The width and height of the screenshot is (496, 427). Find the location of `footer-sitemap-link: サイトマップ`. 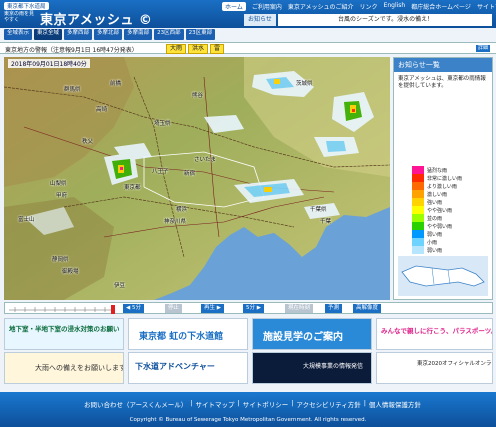

footer-sitemap-link: サイトマップ is located at coordinates (215, 404).